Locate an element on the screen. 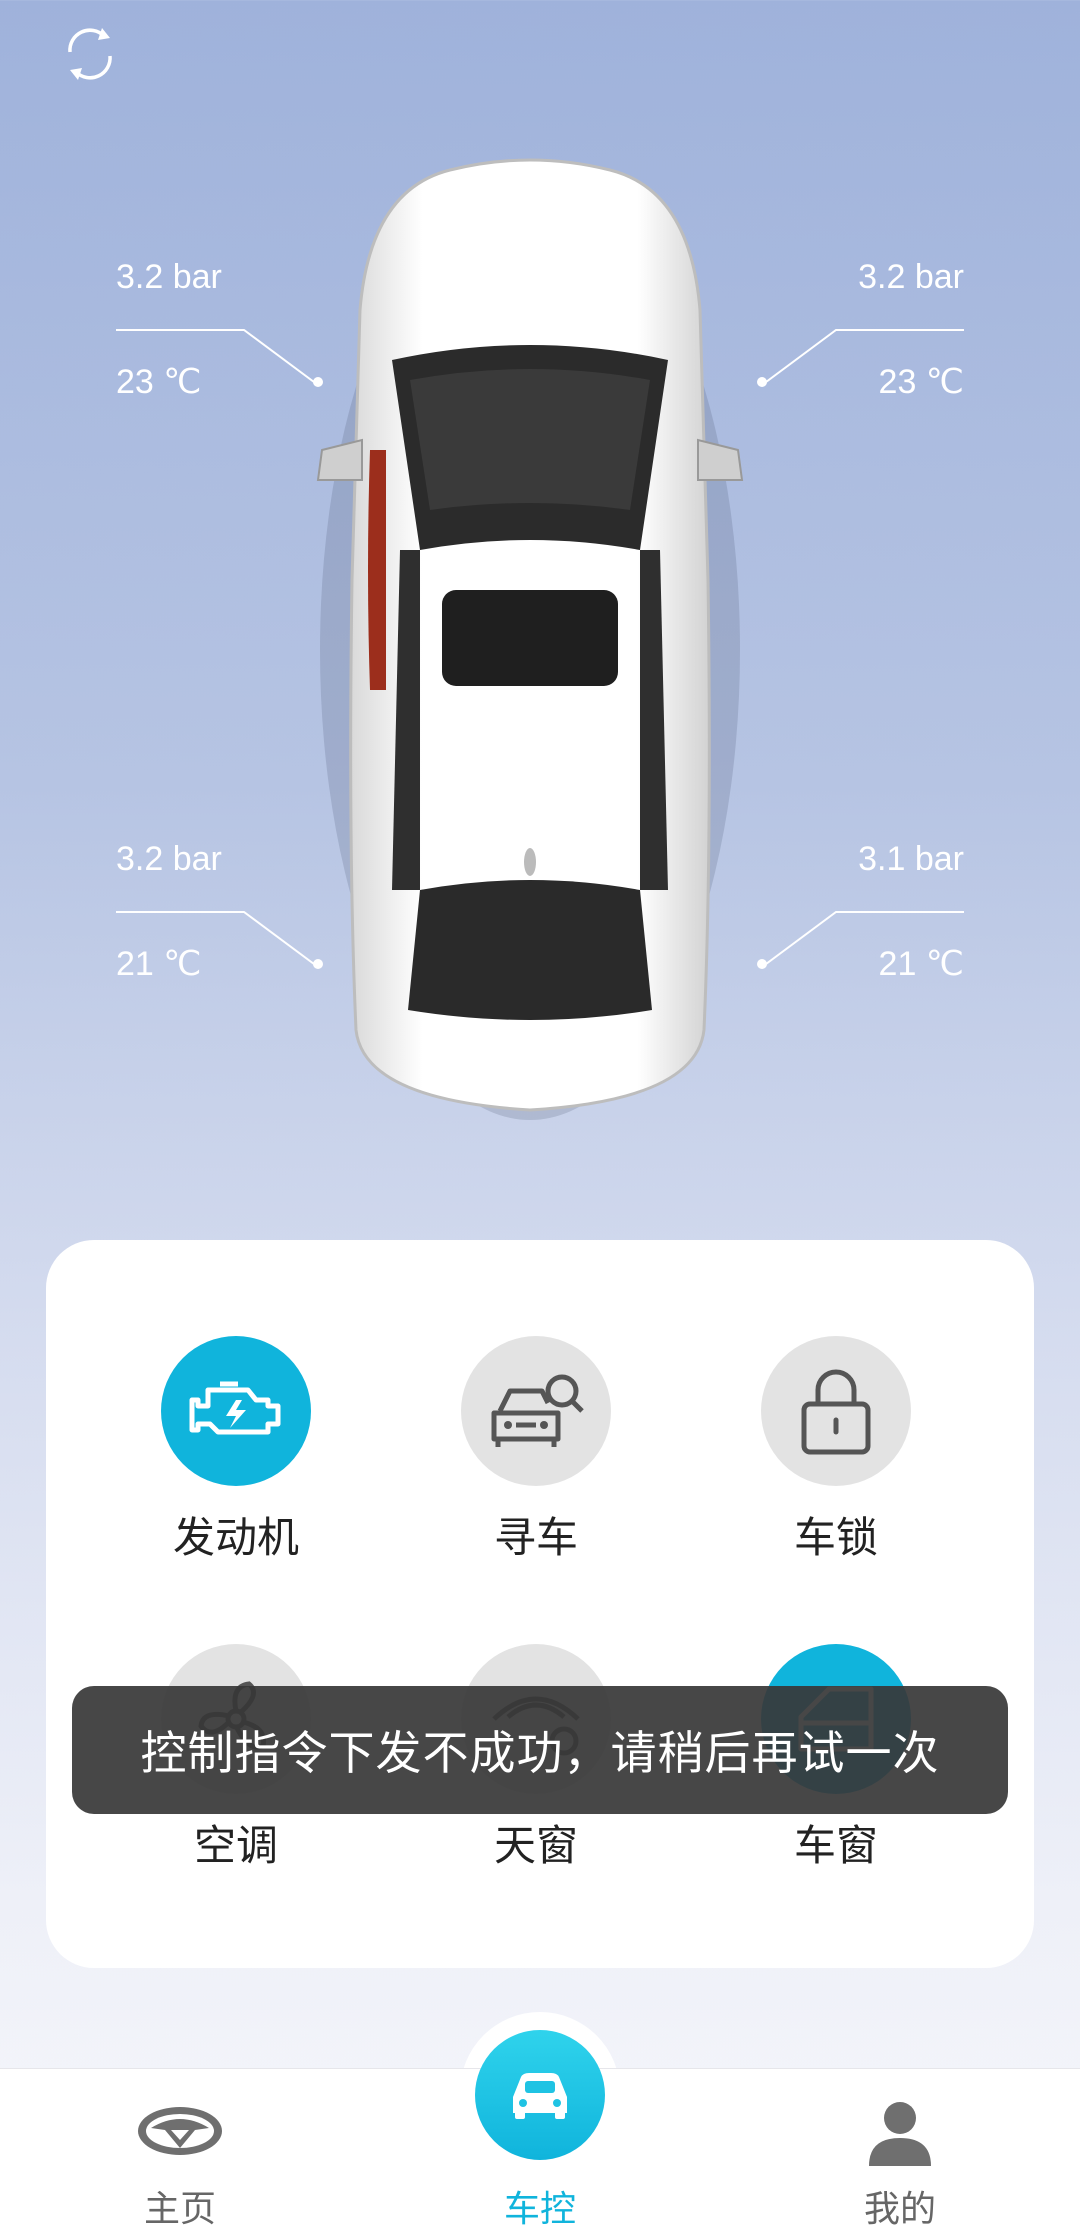 This screenshot has height=2236, width=1080. find-car-icon is located at coordinates (537, 1410).